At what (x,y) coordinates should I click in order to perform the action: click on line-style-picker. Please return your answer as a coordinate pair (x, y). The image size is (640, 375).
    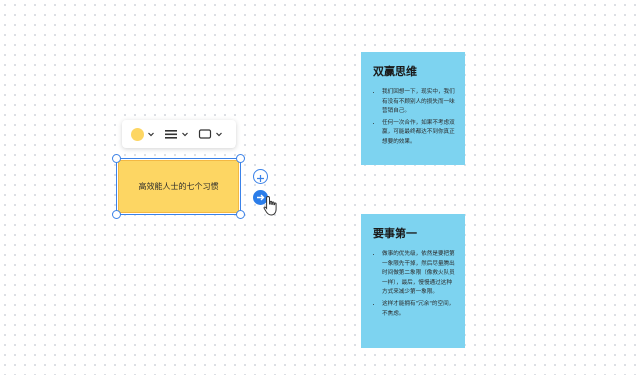
    Looking at the image, I should click on (173, 134).